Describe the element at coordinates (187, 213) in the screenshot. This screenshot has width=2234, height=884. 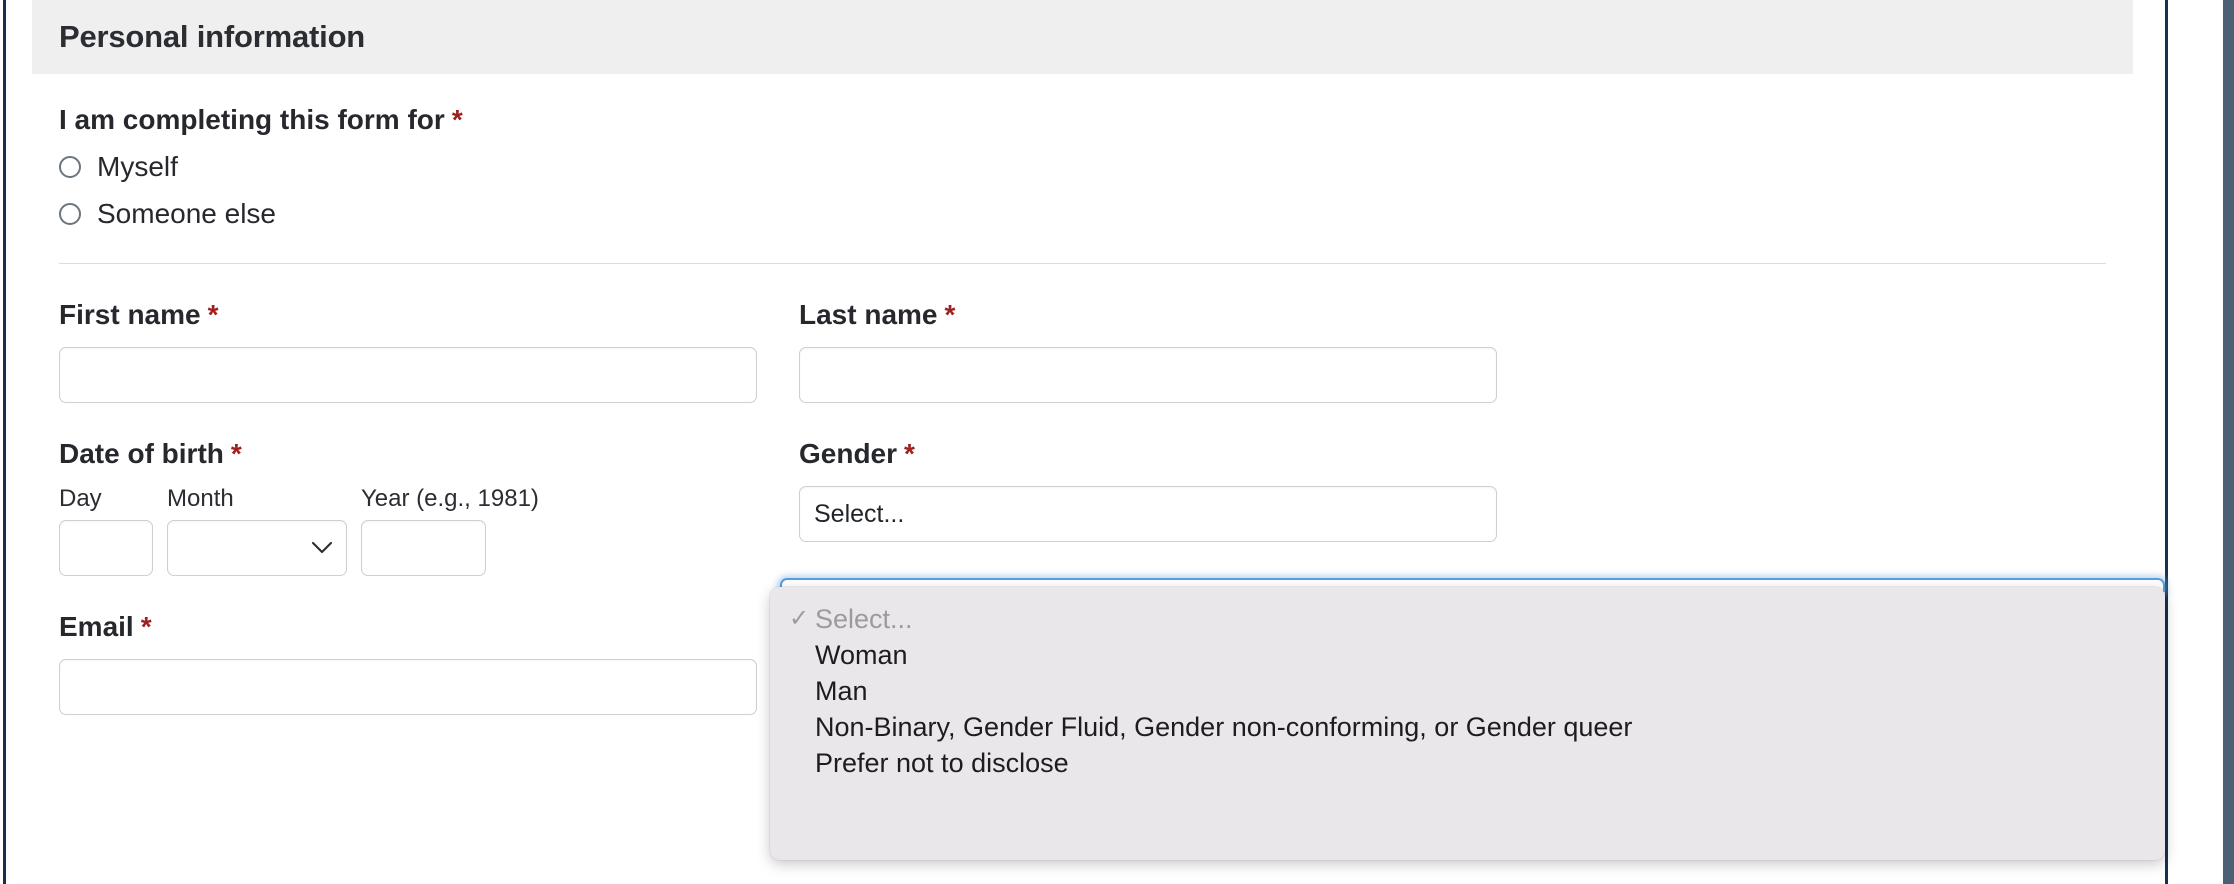
I see `radio-option-someone-else-label: Someone else` at that location.